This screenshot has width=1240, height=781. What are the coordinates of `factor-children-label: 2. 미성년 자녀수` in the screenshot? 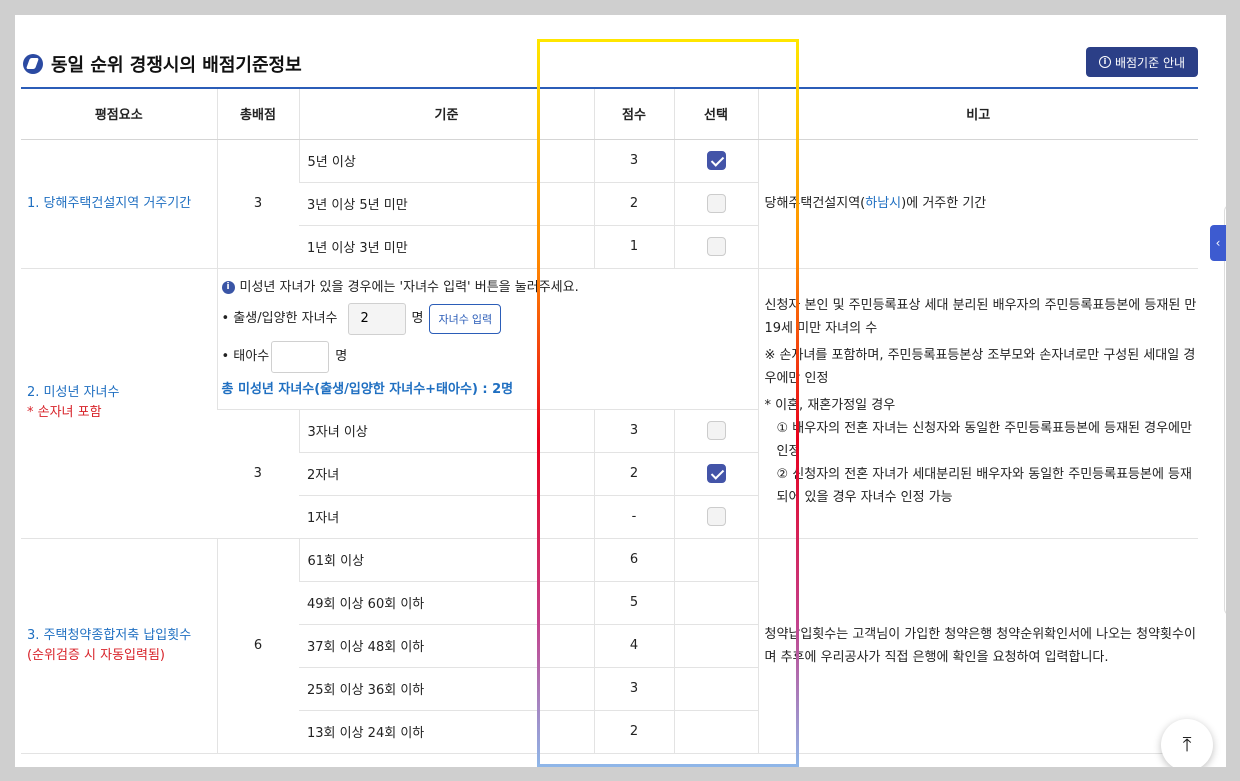 It's located at (73, 392).